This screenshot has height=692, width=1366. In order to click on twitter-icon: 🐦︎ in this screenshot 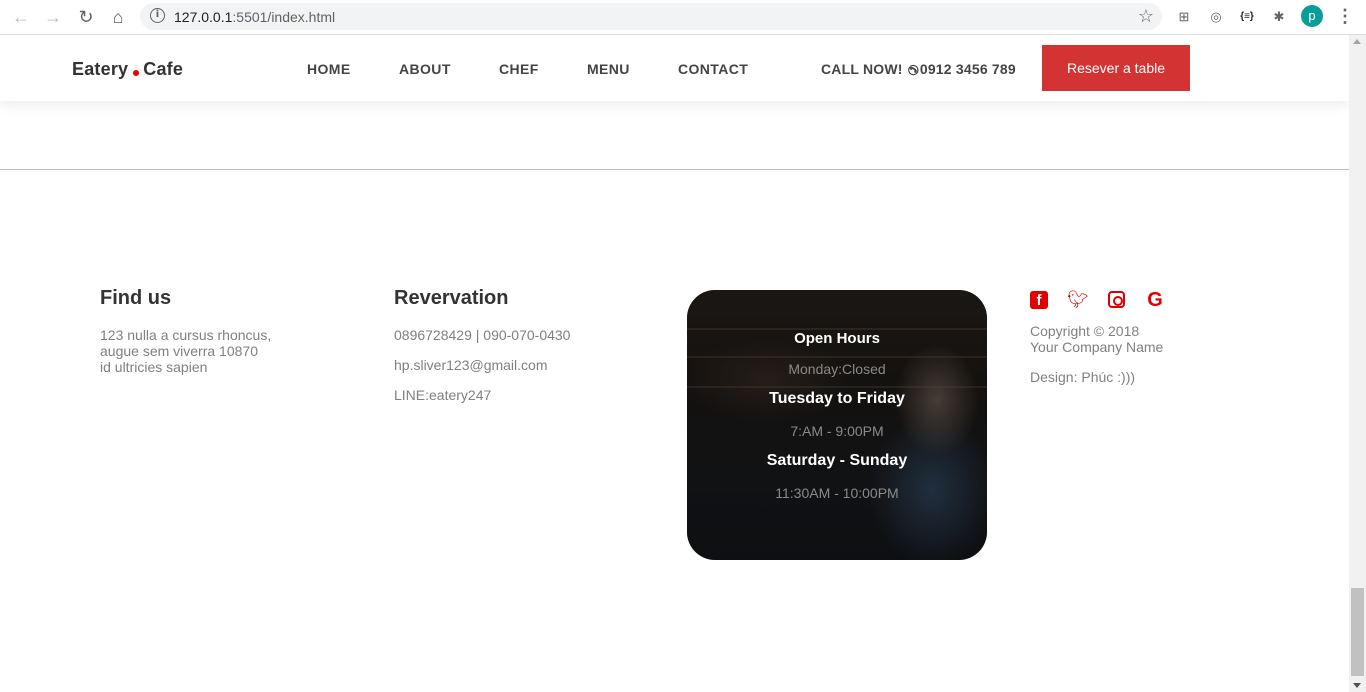, I will do `click(1078, 300)`.